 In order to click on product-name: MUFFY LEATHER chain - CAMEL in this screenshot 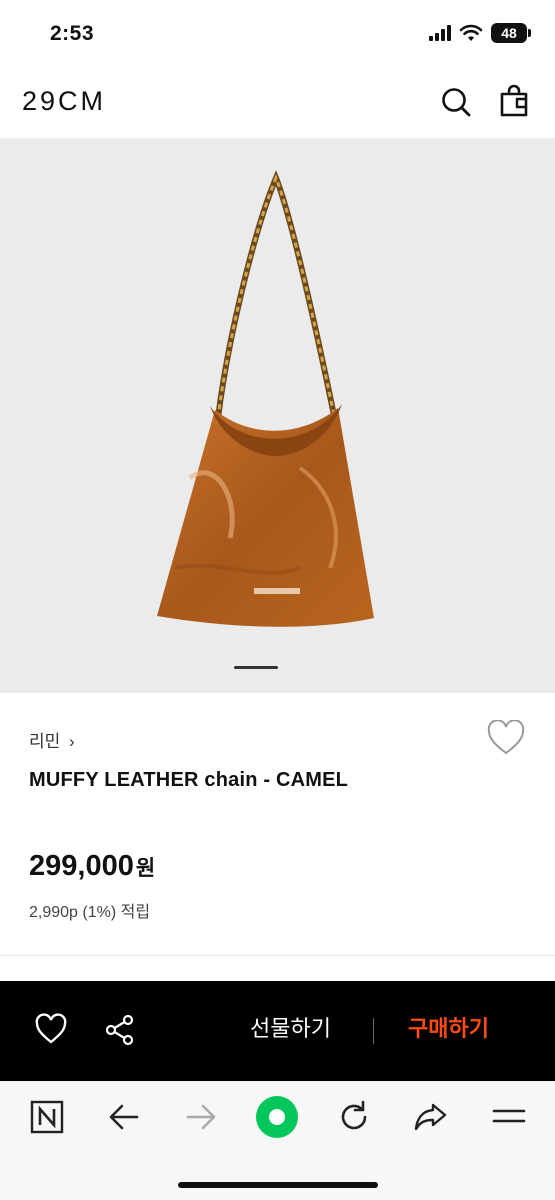, I will do `click(189, 780)`.